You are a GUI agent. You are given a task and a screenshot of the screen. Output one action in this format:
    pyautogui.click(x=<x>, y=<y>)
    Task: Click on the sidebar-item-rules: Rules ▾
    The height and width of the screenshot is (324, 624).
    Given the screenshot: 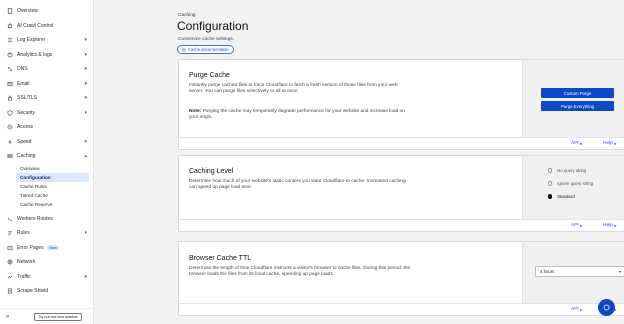 What is the action you would take?
    pyautogui.click(x=46, y=233)
    